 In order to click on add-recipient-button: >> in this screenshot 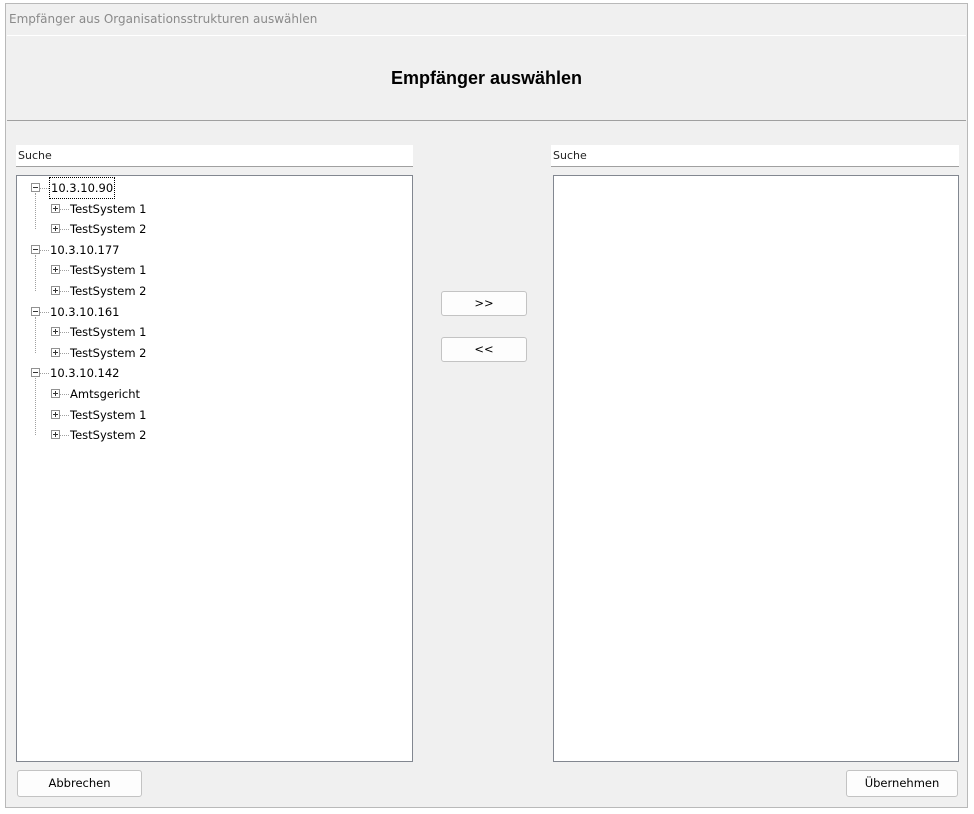, I will do `click(484, 303)`.